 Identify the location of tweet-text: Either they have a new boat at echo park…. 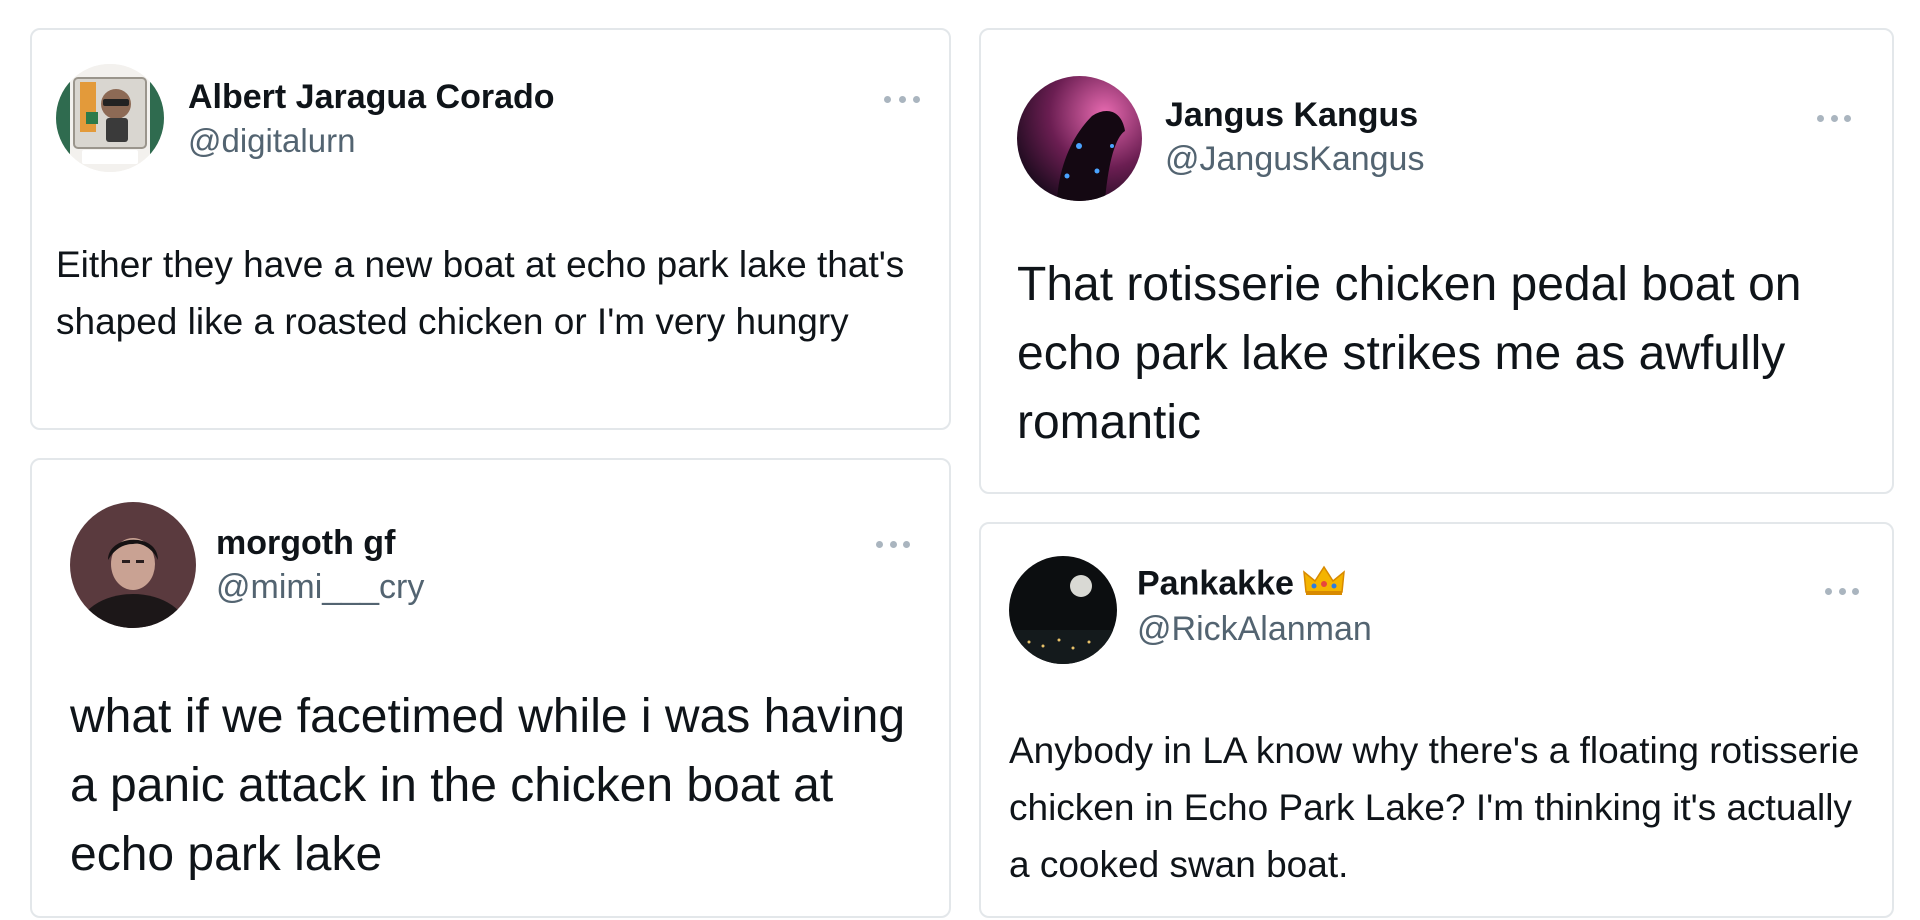
(480, 293).